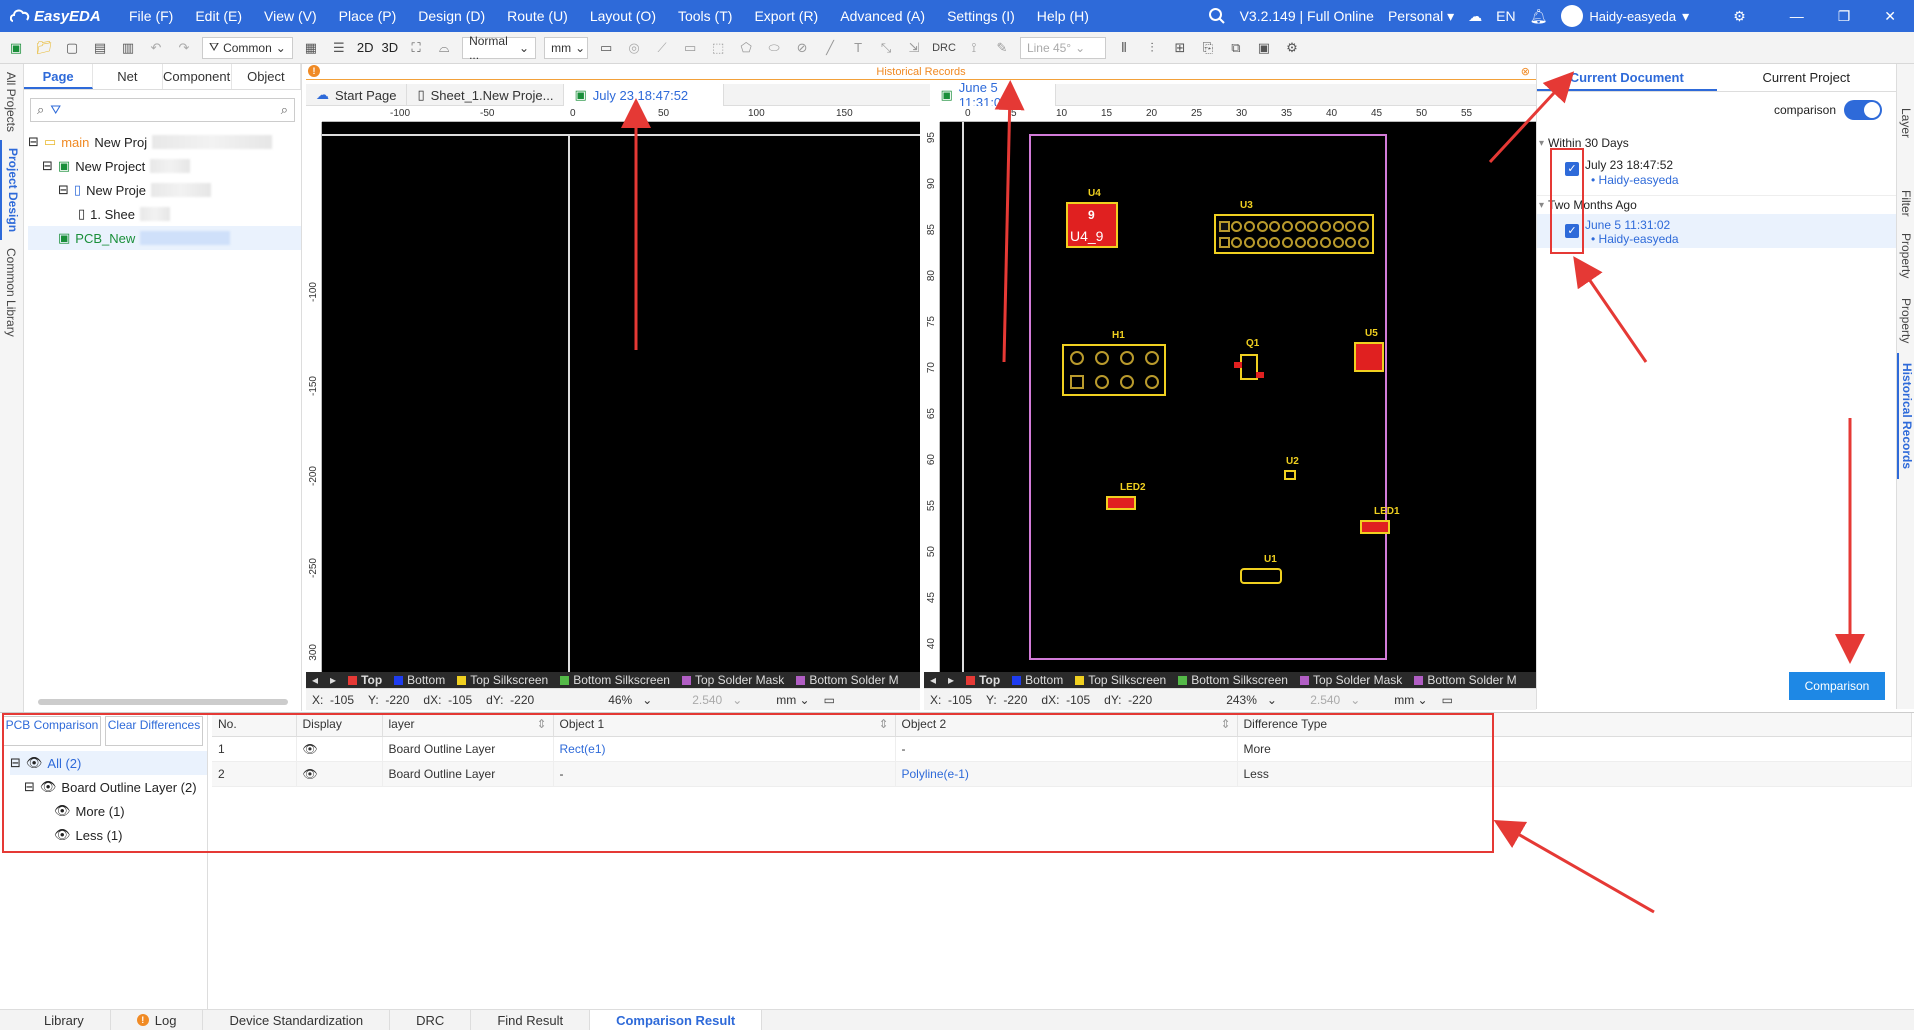  I want to click on menu-route: Route (U), so click(537, 16).